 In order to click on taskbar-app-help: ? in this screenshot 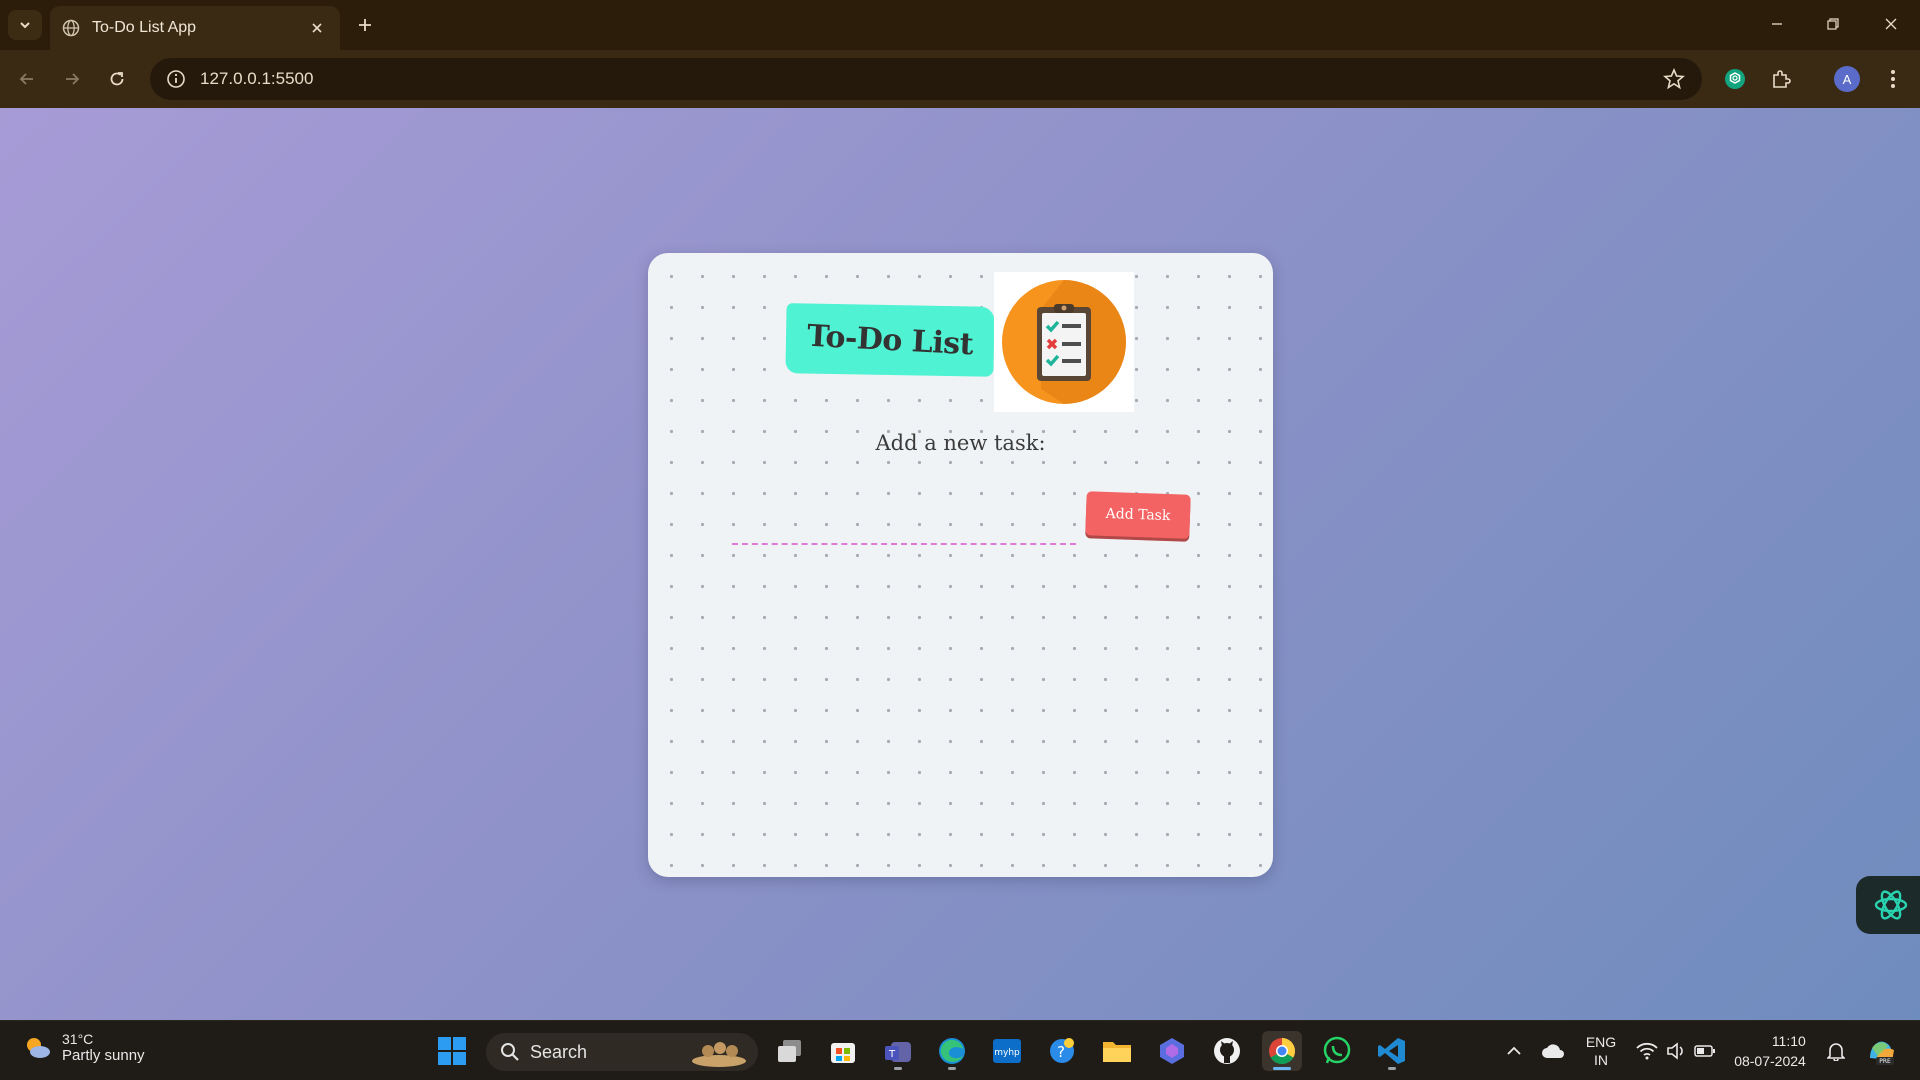, I will do `click(1062, 1051)`.